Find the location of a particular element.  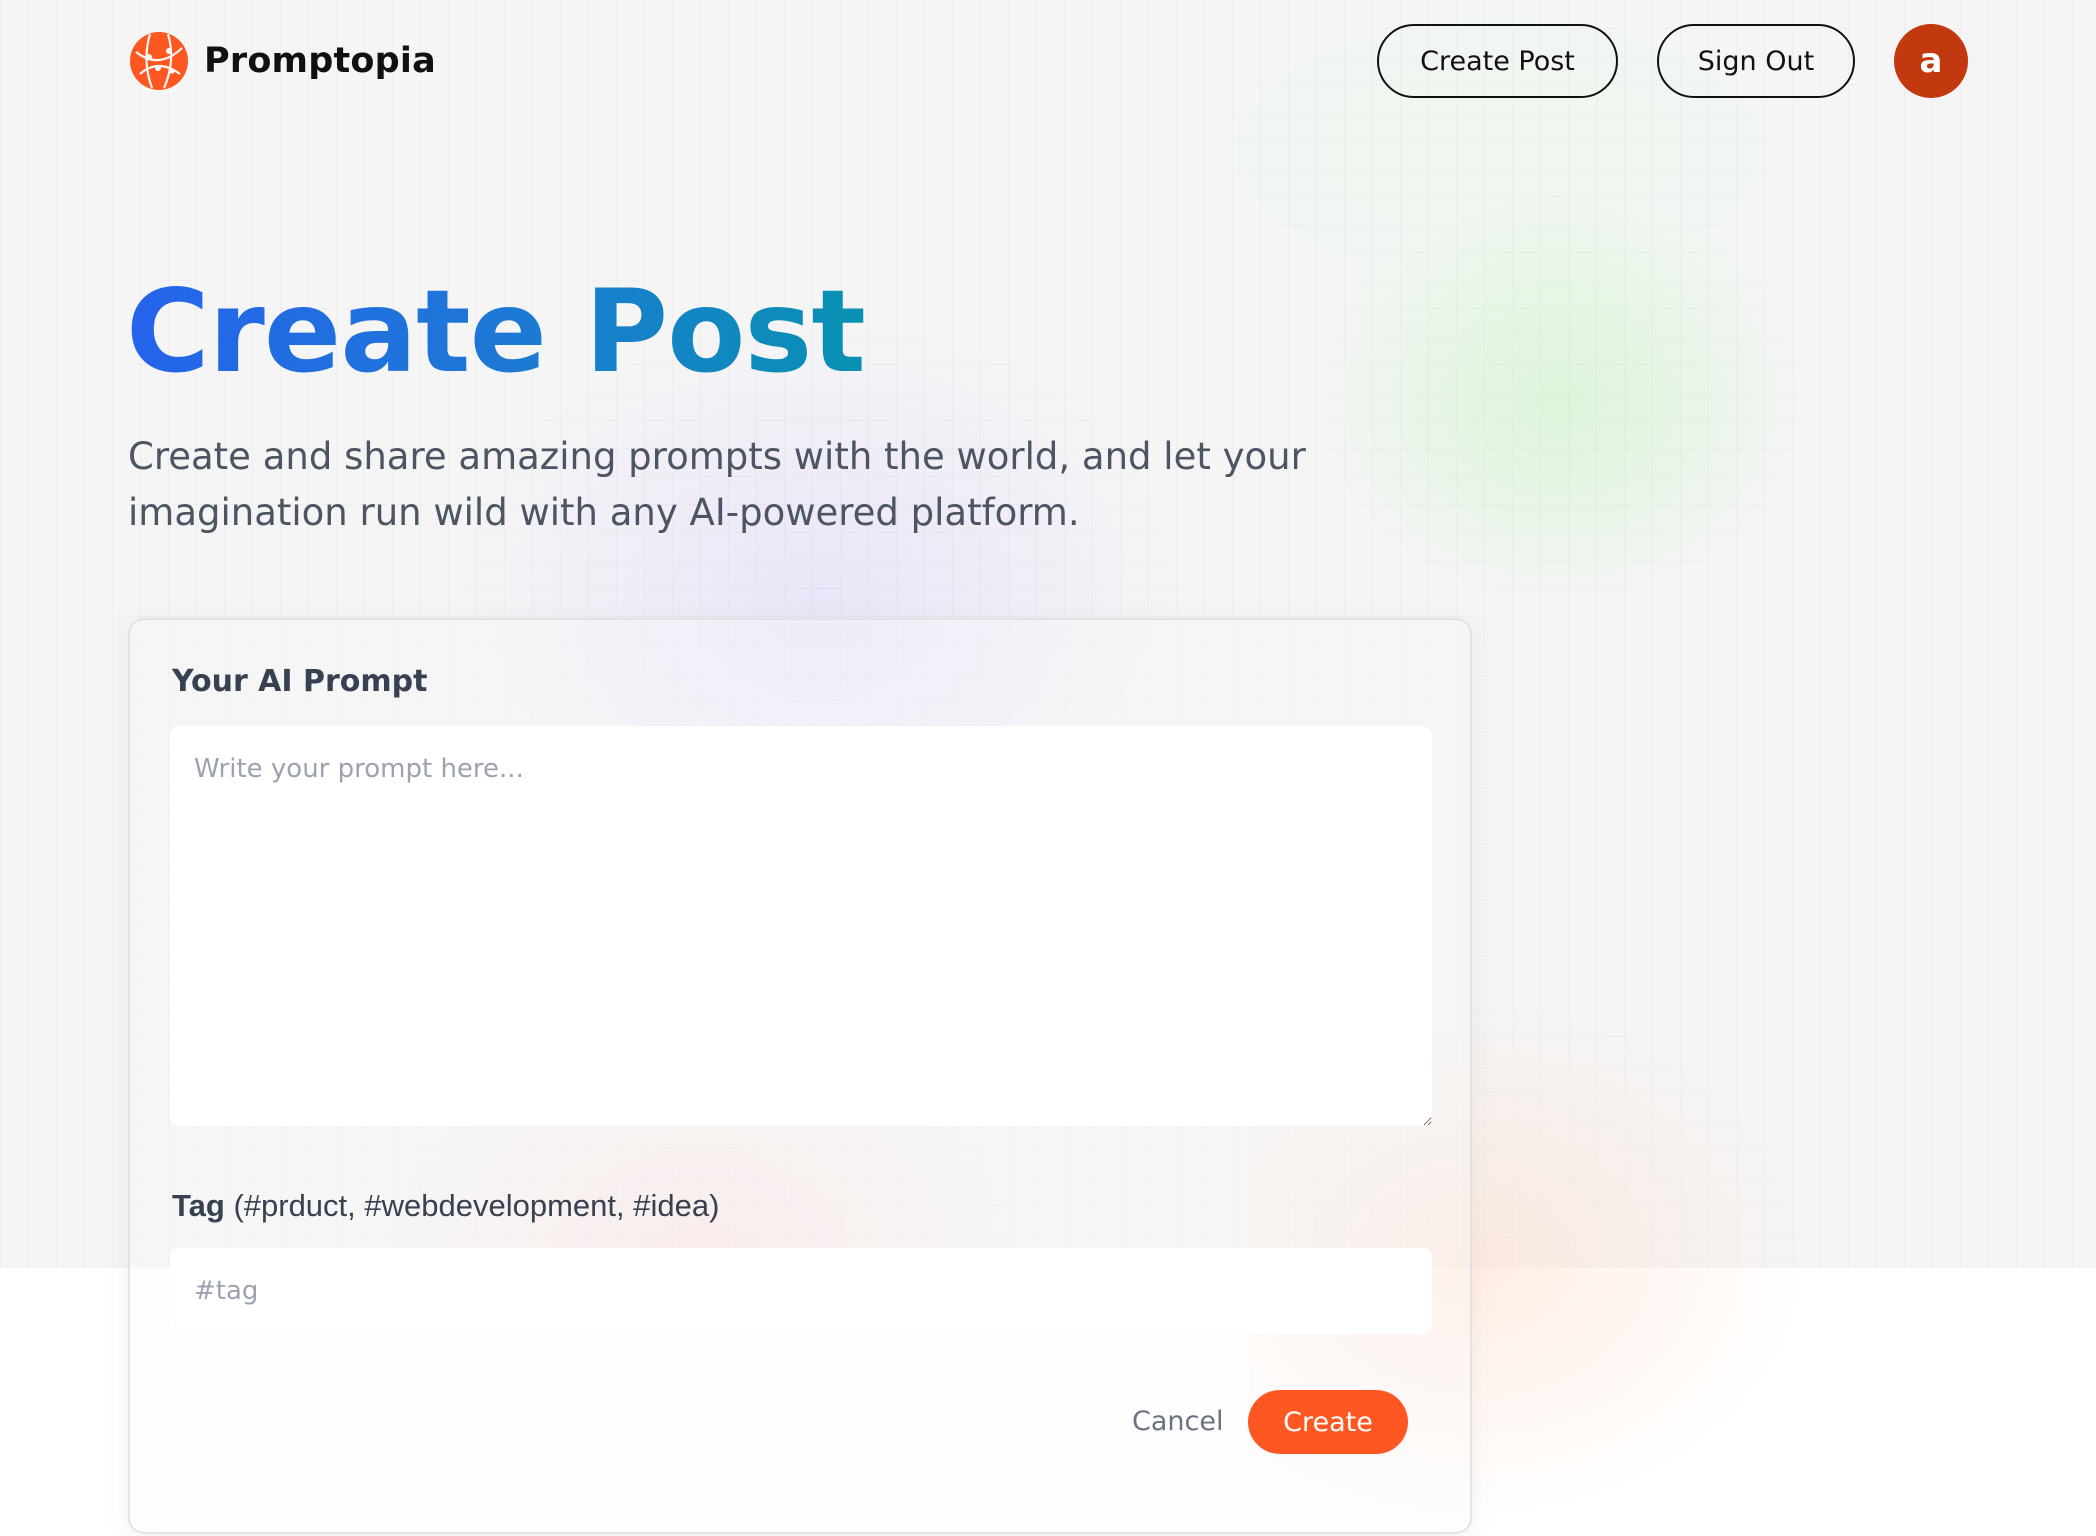

page-title: Create Post is located at coordinates (496, 332).